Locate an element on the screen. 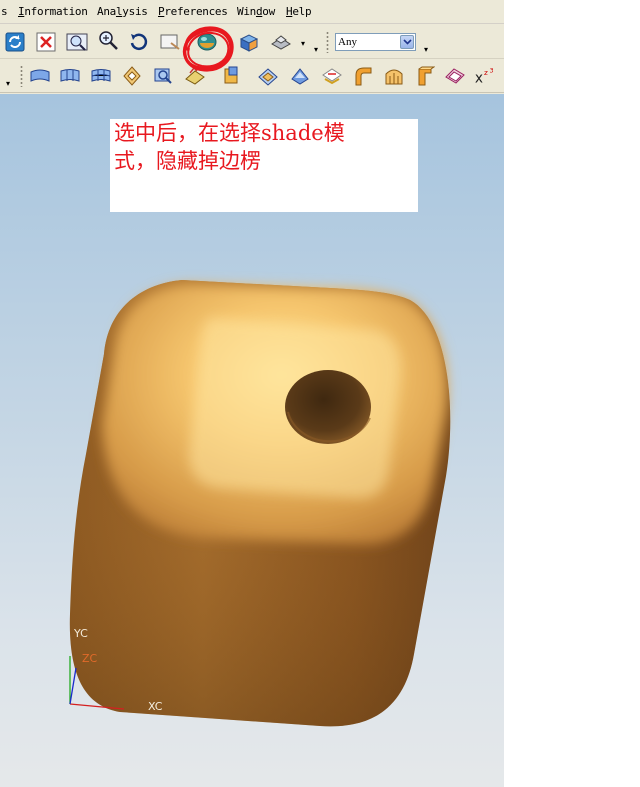 The image size is (640, 787). zoom-window-icon is located at coordinates (77, 42).